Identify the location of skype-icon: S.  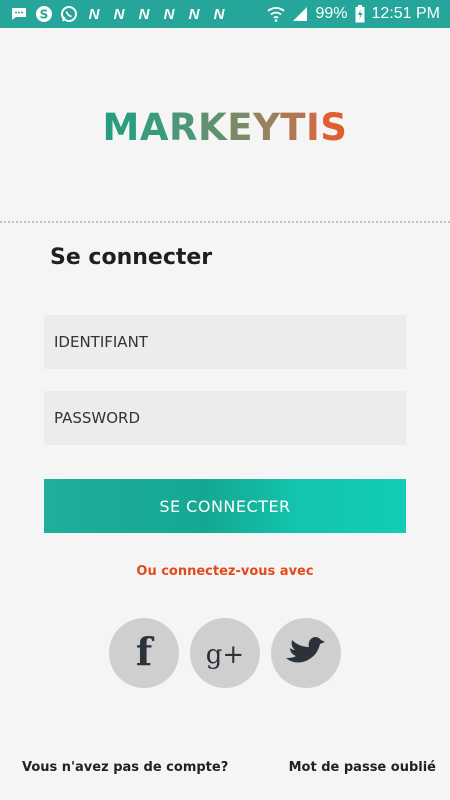
(44, 14).